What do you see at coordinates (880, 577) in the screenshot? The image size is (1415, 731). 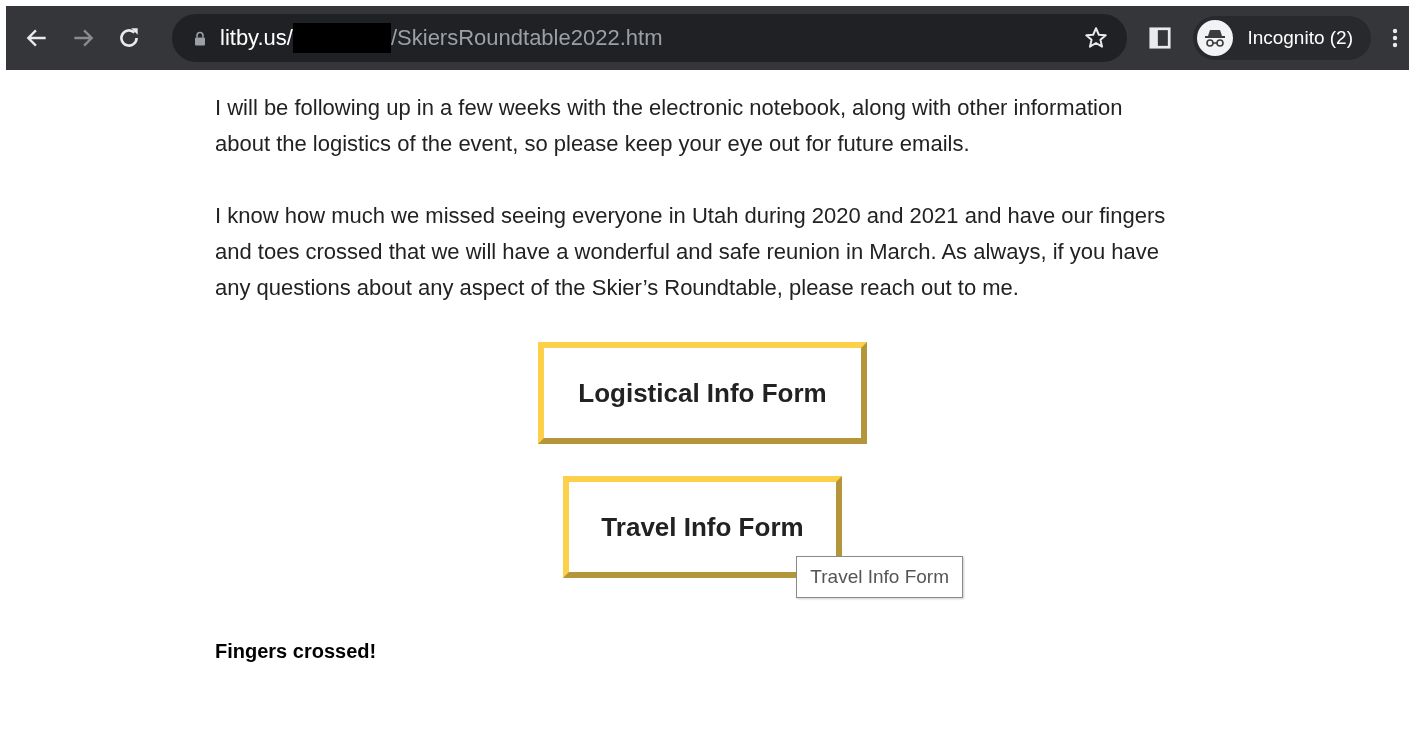 I see `tooltip: Travel Info Form` at bounding box center [880, 577].